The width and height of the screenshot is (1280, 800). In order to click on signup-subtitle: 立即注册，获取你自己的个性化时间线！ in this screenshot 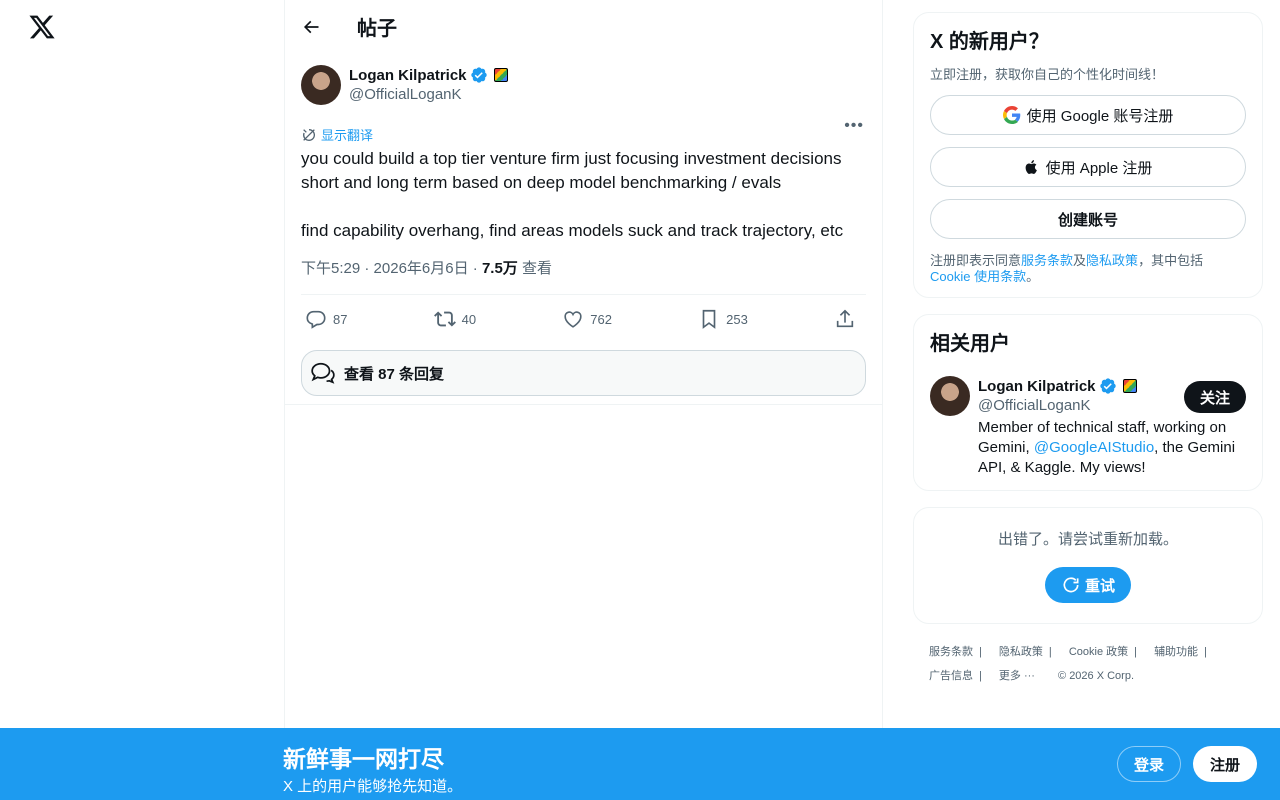, I will do `click(1047, 74)`.